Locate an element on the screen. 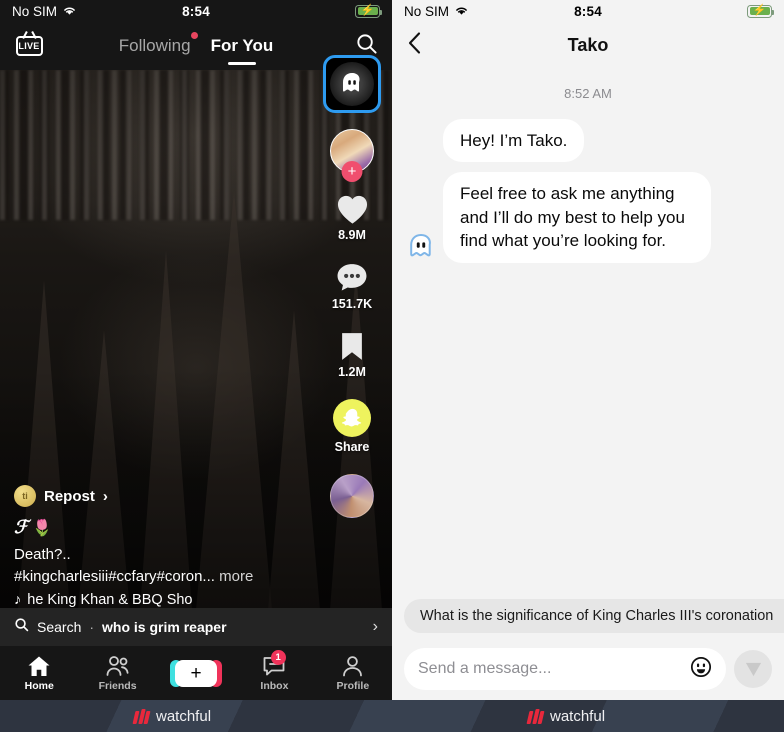 Image resolution: width=784 pixels, height=732 pixels. page-title: Tako is located at coordinates (588, 44).